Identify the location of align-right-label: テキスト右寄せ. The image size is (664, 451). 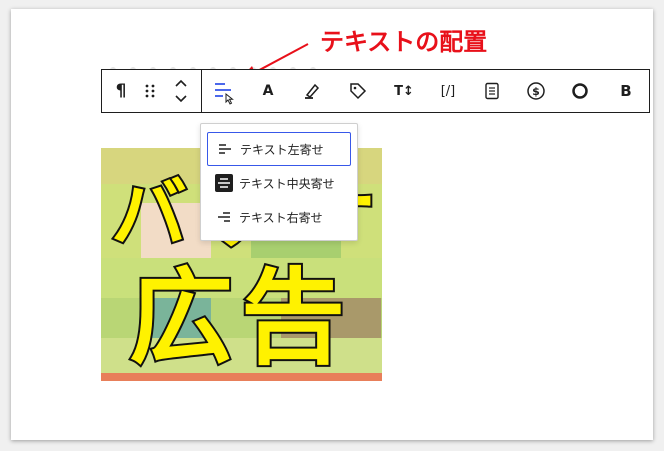
(281, 217).